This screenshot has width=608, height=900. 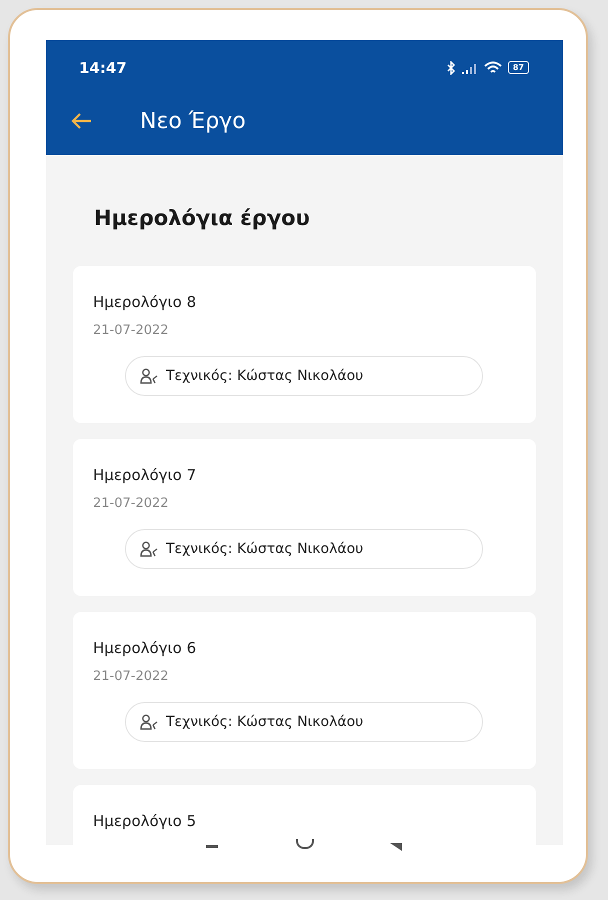 I want to click on log-title: Ημερολόγιο 5, so click(x=145, y=821).